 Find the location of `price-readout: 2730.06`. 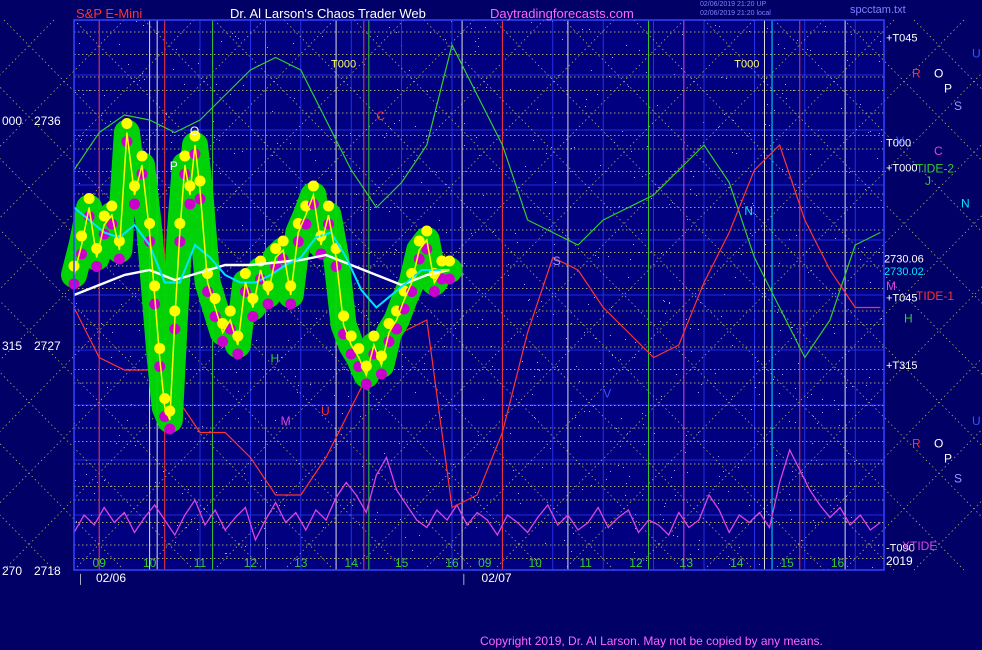

price-readout: 2730.06 is located at coordinates (904, 260).